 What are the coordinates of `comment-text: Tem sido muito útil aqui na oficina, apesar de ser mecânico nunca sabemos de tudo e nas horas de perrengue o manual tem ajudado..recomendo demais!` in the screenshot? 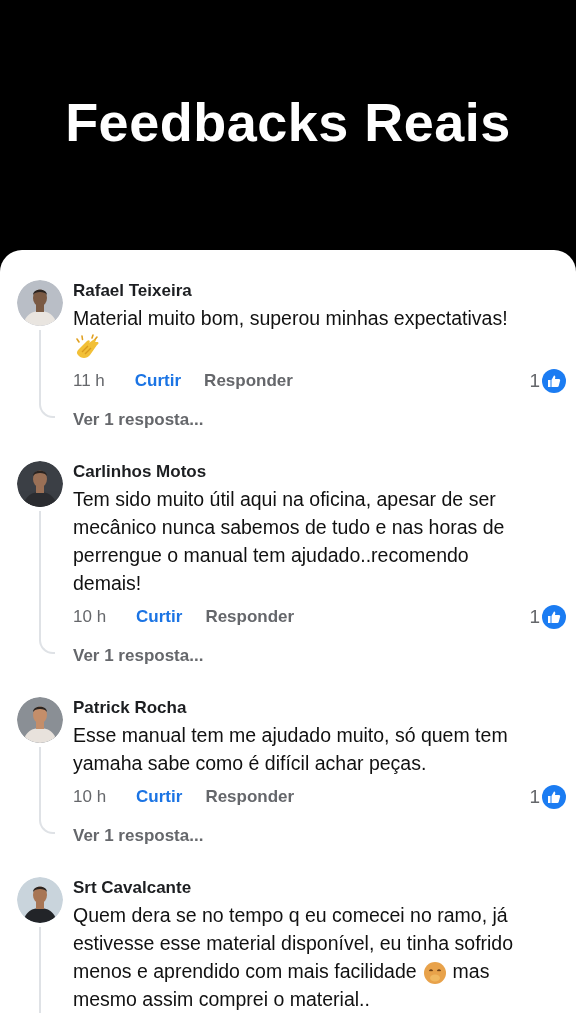 It's located at (289, 541).